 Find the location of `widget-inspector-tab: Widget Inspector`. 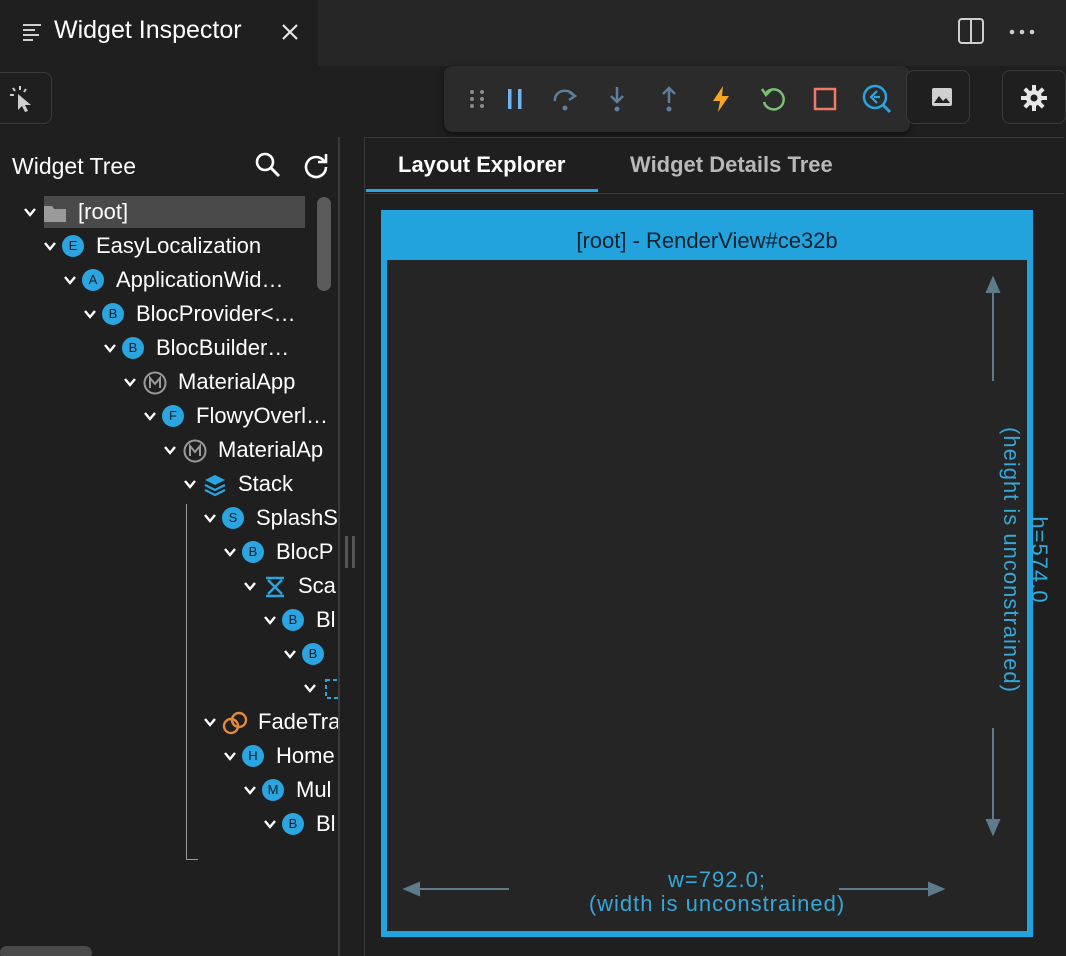

widget-inspector-tab: Widget Inspector is located at coordinates (159, 33).